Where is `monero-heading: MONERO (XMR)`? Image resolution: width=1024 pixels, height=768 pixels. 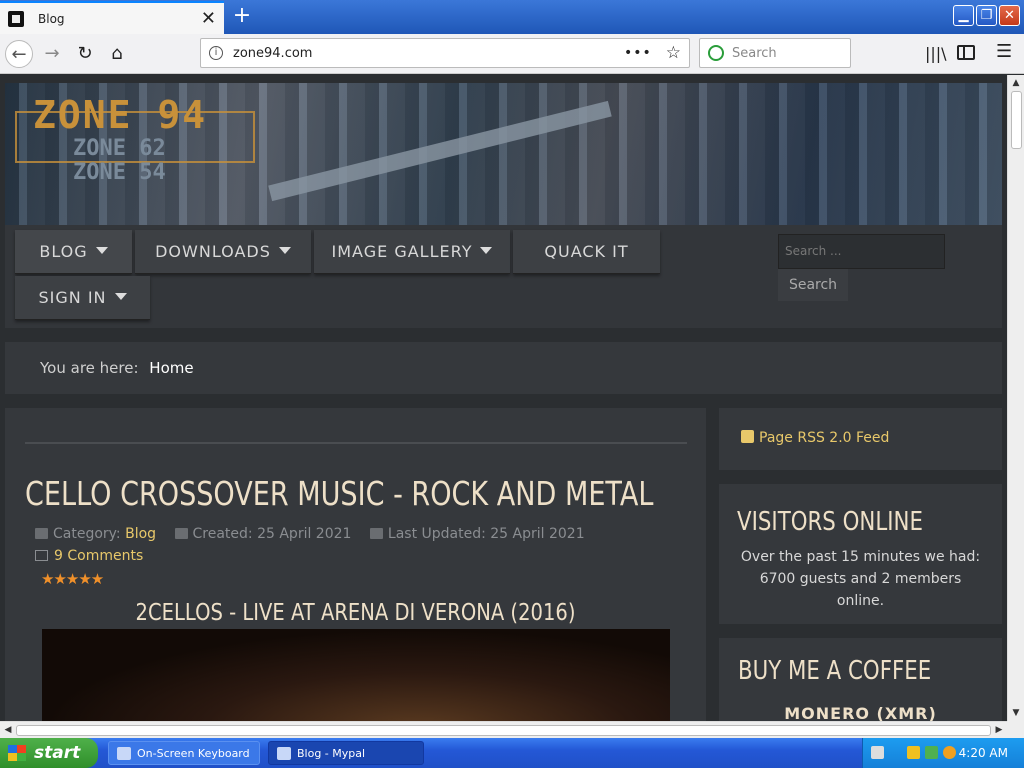
monero-heading: MONERO (XMR) is located at coordinates (860, 712).